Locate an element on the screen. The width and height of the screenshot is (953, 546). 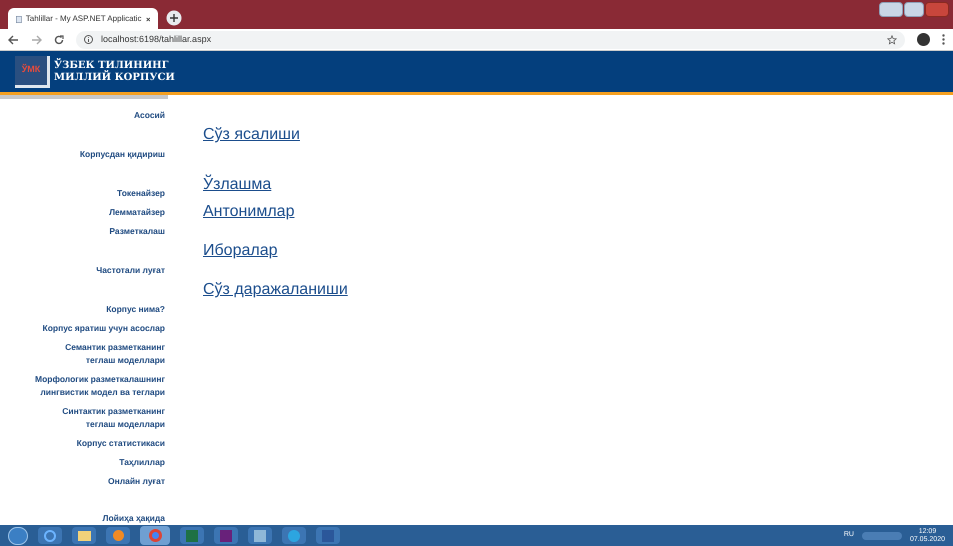
site-title: МИЛЛИЙ КОРПУСИ is located at coordinates (114, 78).